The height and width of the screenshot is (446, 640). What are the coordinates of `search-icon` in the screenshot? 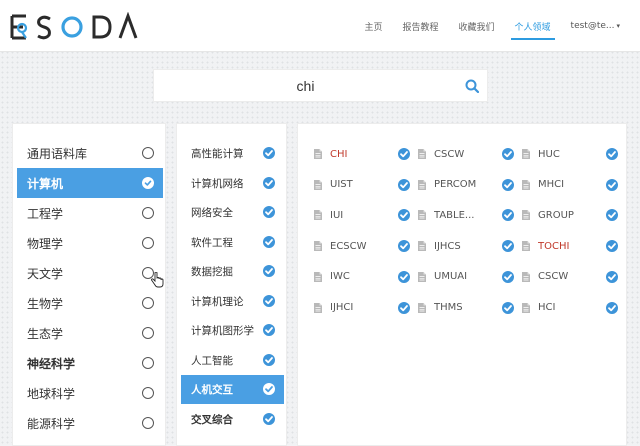 It's located at (472, 85).